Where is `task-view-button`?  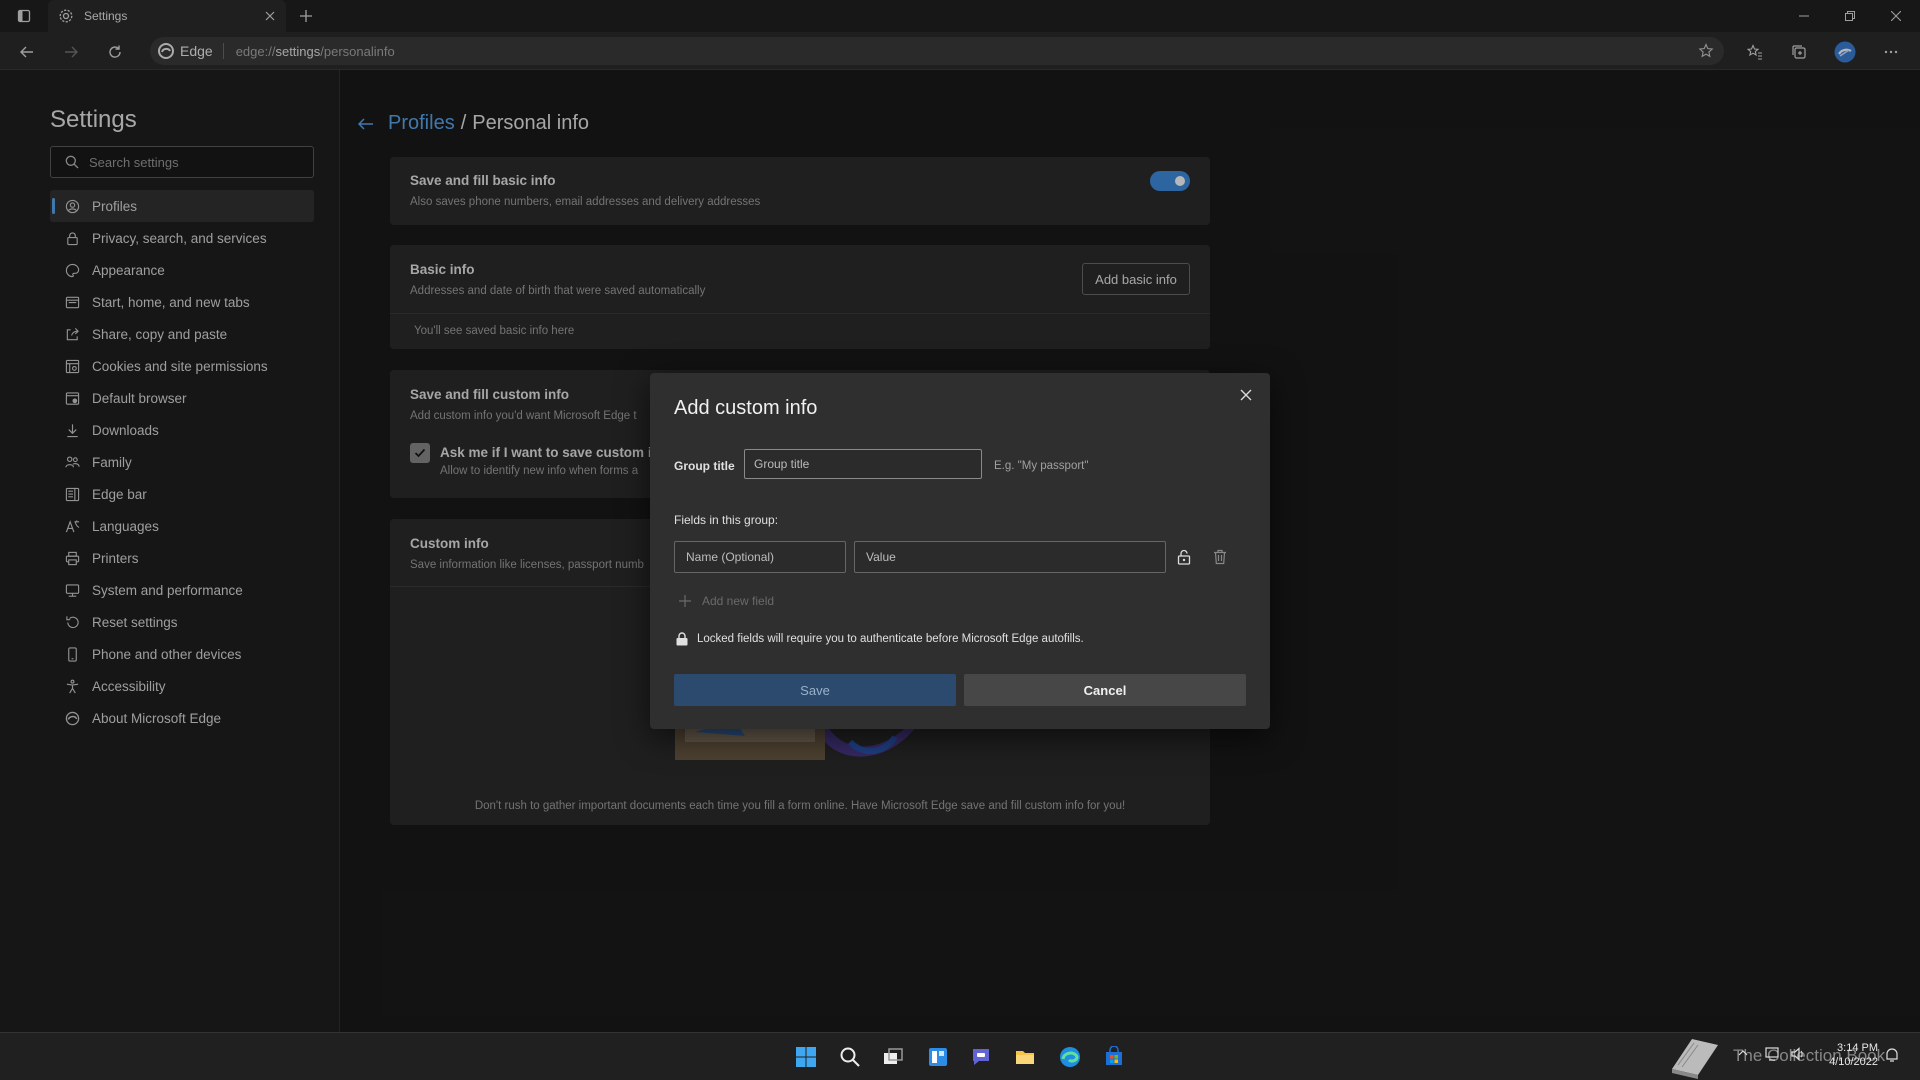 task-view-button is located at coordinates (893, 1057).